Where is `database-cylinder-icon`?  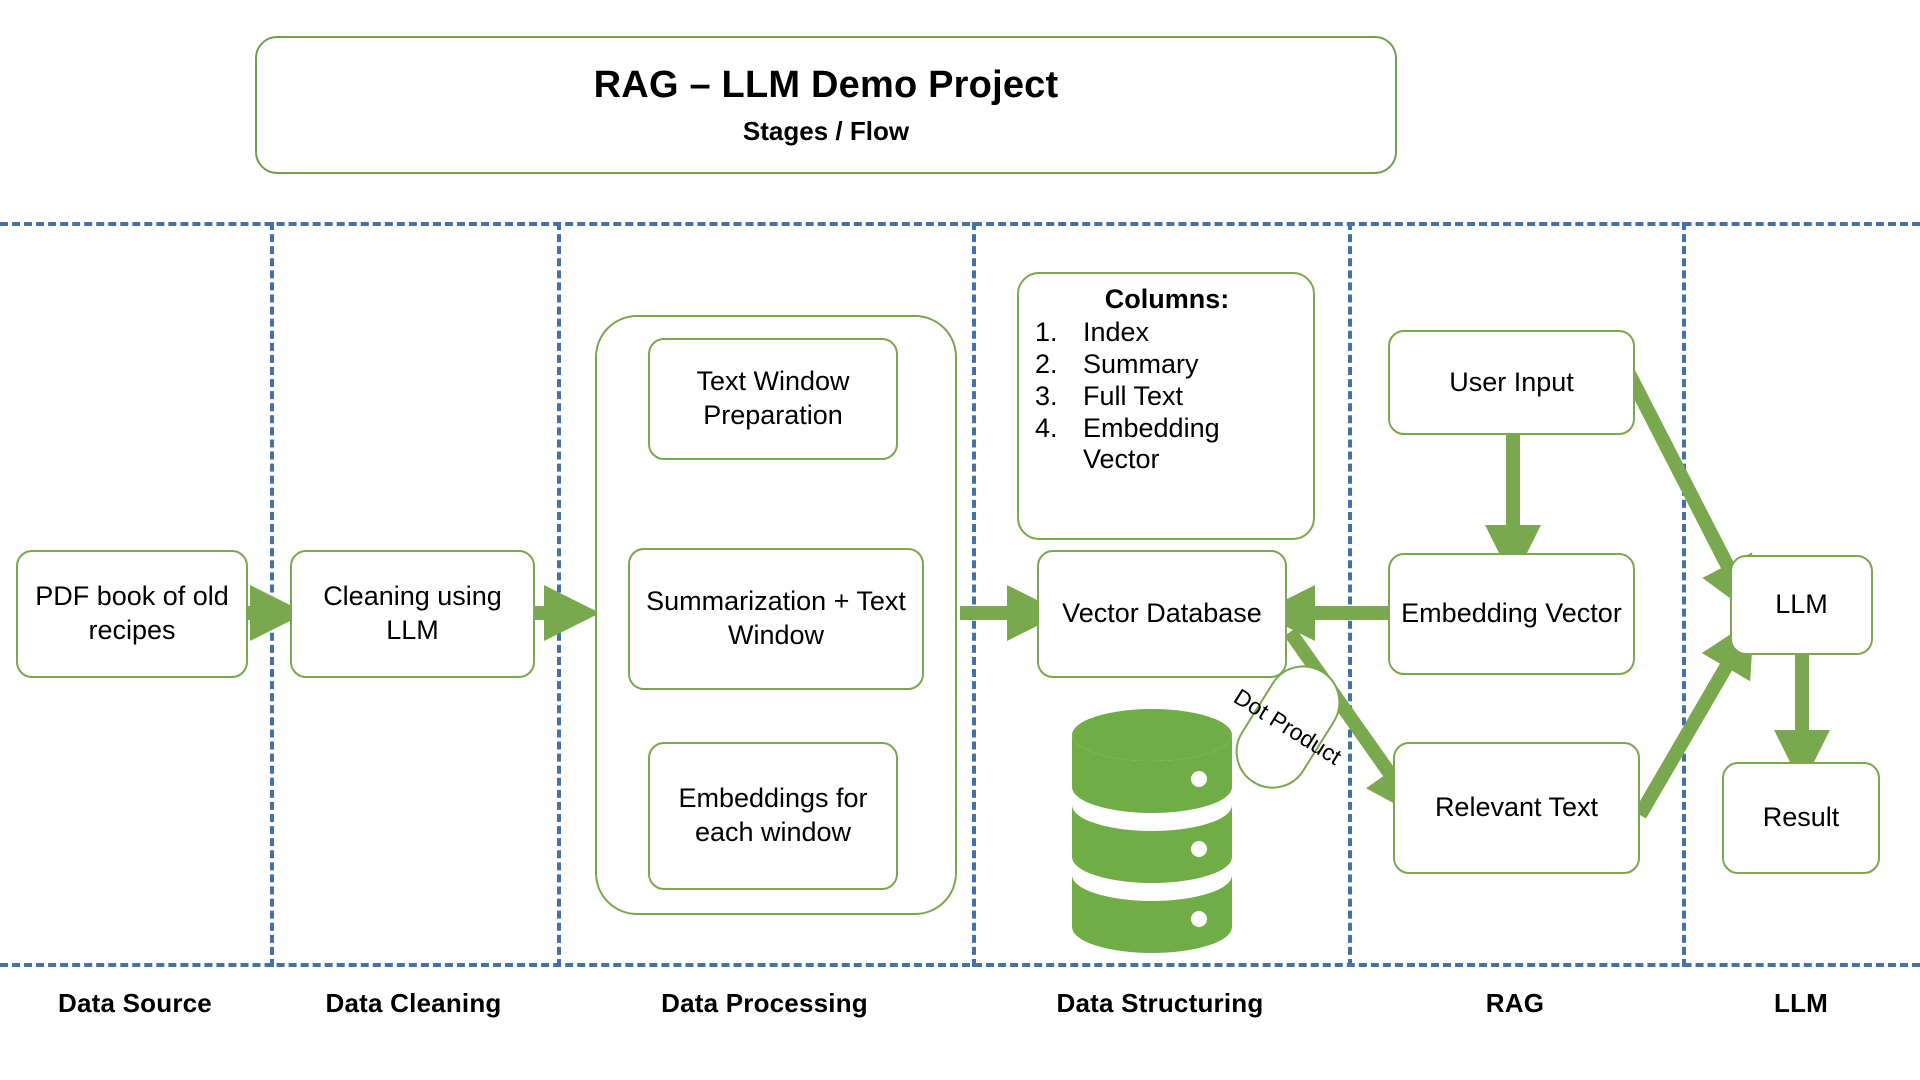 database-cylinder-icon is located at coordinates (1152, 831).